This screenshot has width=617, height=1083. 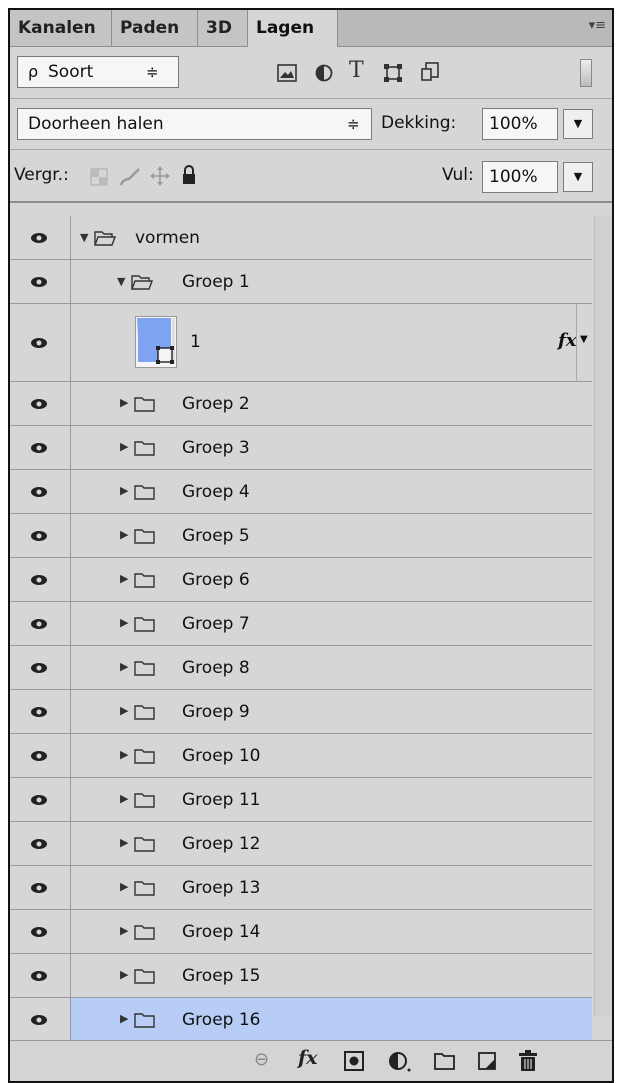 What do you see at coordinates (603, 616) in the screenshot?
I see `scrollbar` at bounding box center [603, 616].